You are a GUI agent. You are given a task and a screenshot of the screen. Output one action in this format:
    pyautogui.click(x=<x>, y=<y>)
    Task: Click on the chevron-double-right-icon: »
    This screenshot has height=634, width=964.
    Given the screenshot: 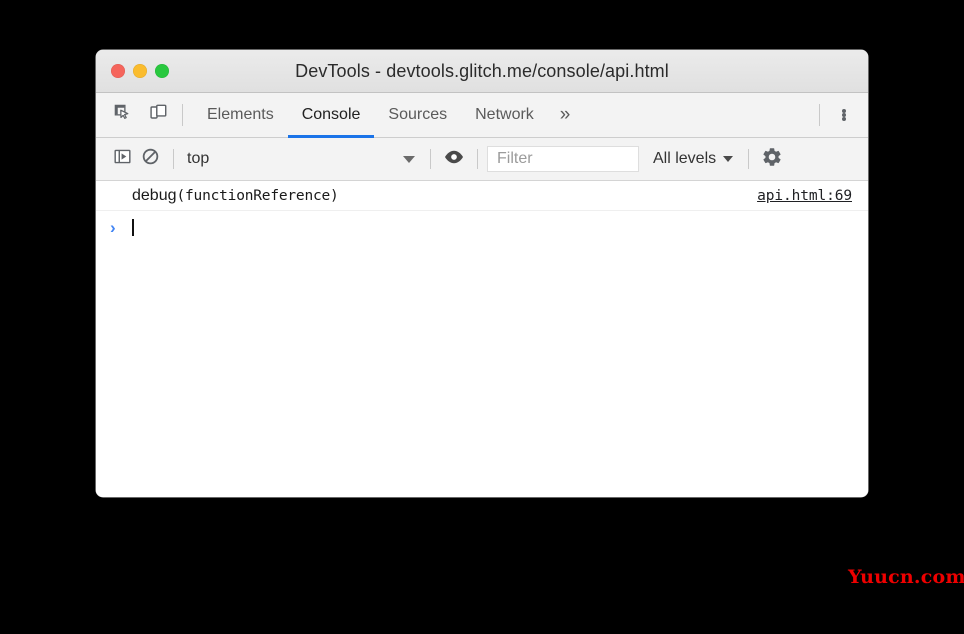 What is the action you would take?
    pyautogui.click(x=565, y=114)
    